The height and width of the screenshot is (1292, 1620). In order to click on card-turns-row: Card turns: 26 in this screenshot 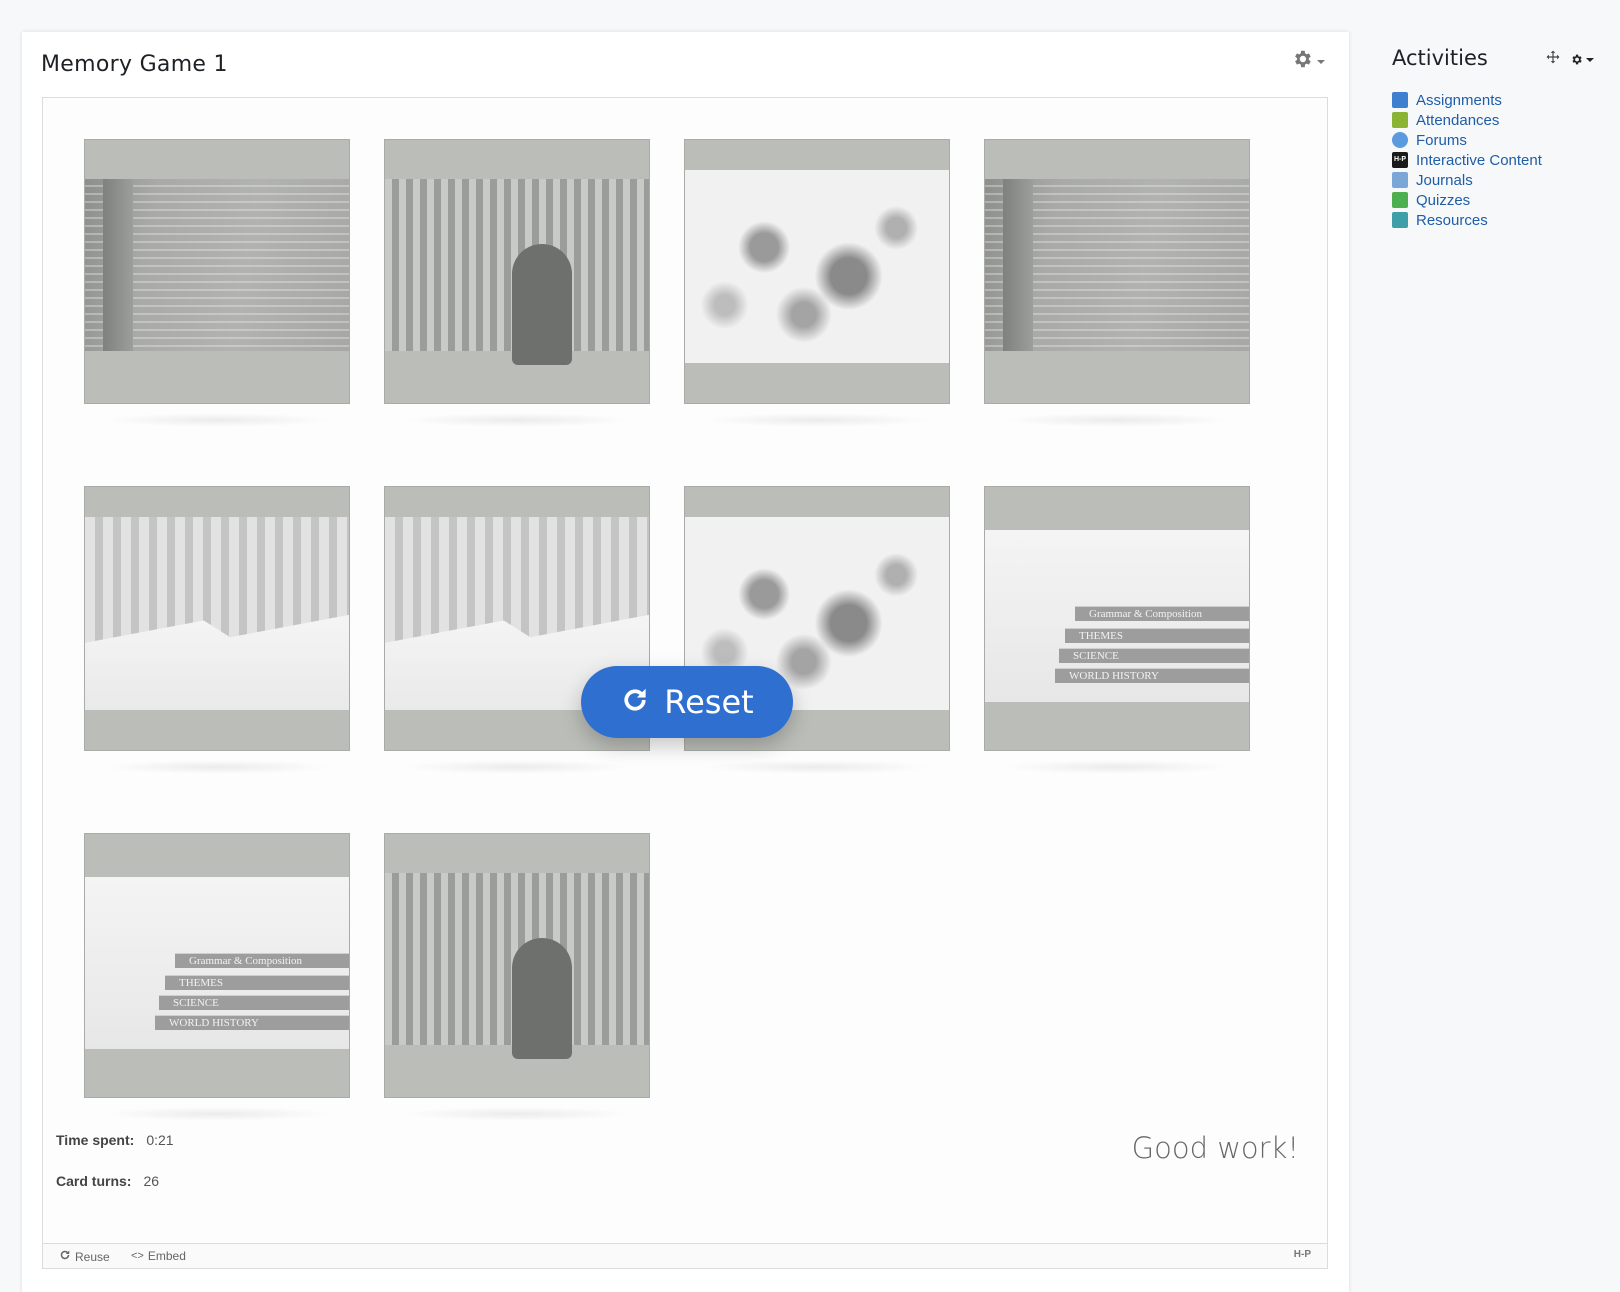, I will do `click(107, 1181)`.